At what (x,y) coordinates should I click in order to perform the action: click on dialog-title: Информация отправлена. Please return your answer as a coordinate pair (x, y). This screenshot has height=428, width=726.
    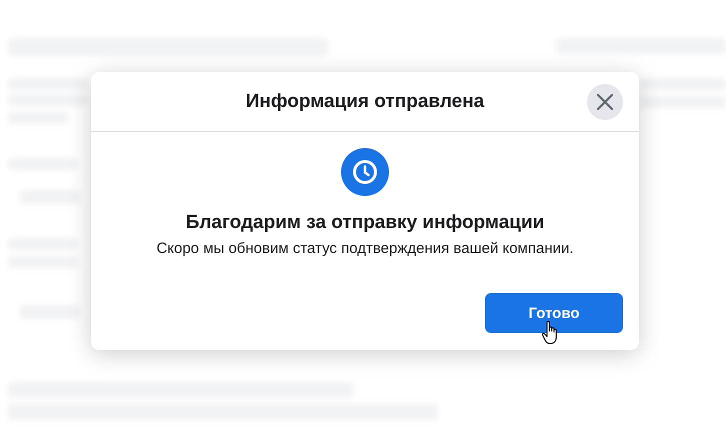
    Looking at the image, I should click on (365, 101).